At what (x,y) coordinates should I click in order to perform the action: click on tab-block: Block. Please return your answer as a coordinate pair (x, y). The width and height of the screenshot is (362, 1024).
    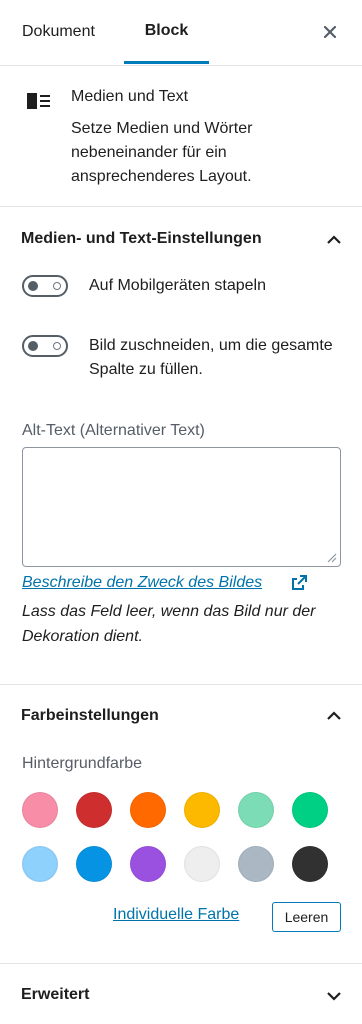
    Looking at the image, I should click on (166, 32).